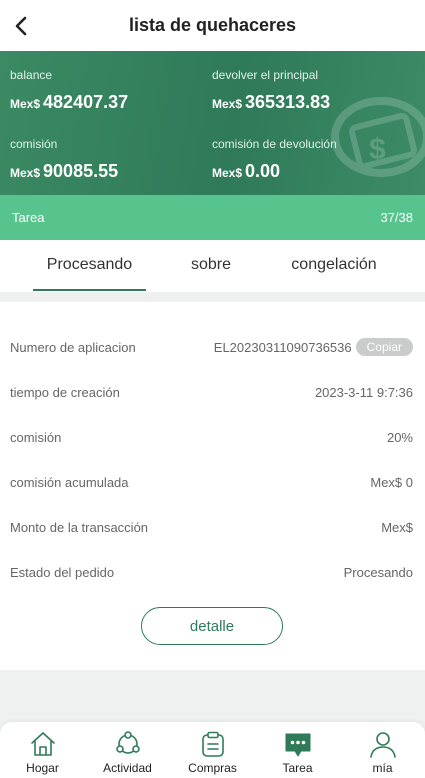  I want to click on accumulated-commission-value: Mex$ 0, so click(391, 482).